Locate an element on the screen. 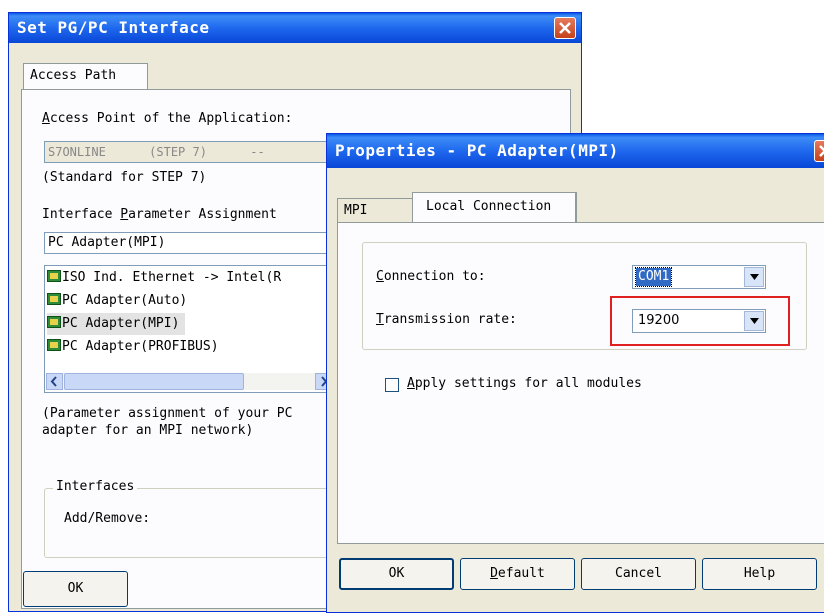 This screenshot has width=824, height=613. access-point-field: S7ONLINE (STEP 7) -- is located at coordinates (189, 152).